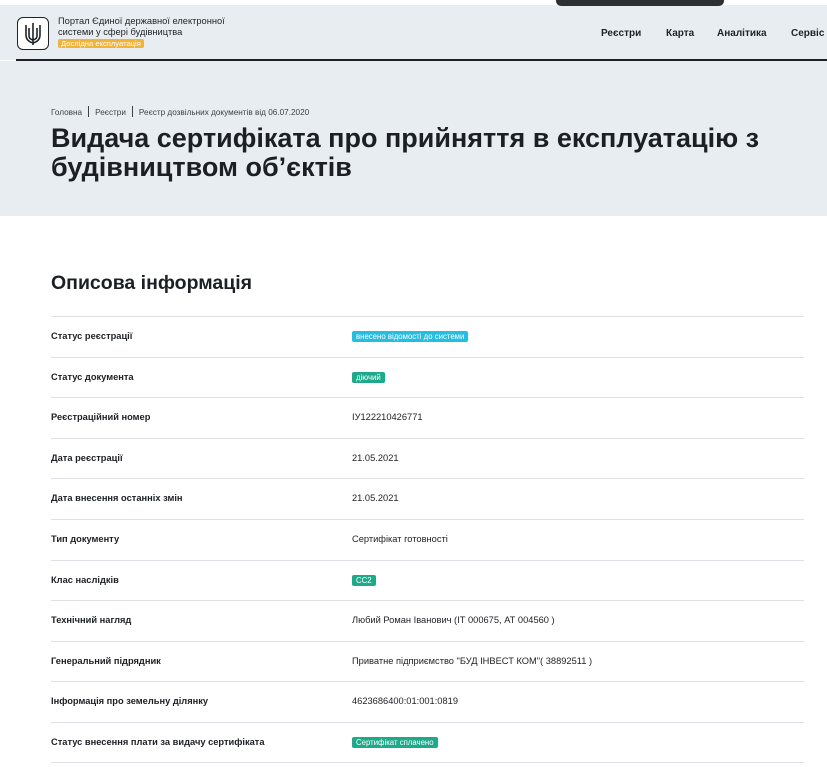  I want to click on info-row-registration-number: Реєстраційний номер ІУ122210426771, so click(427, 417).